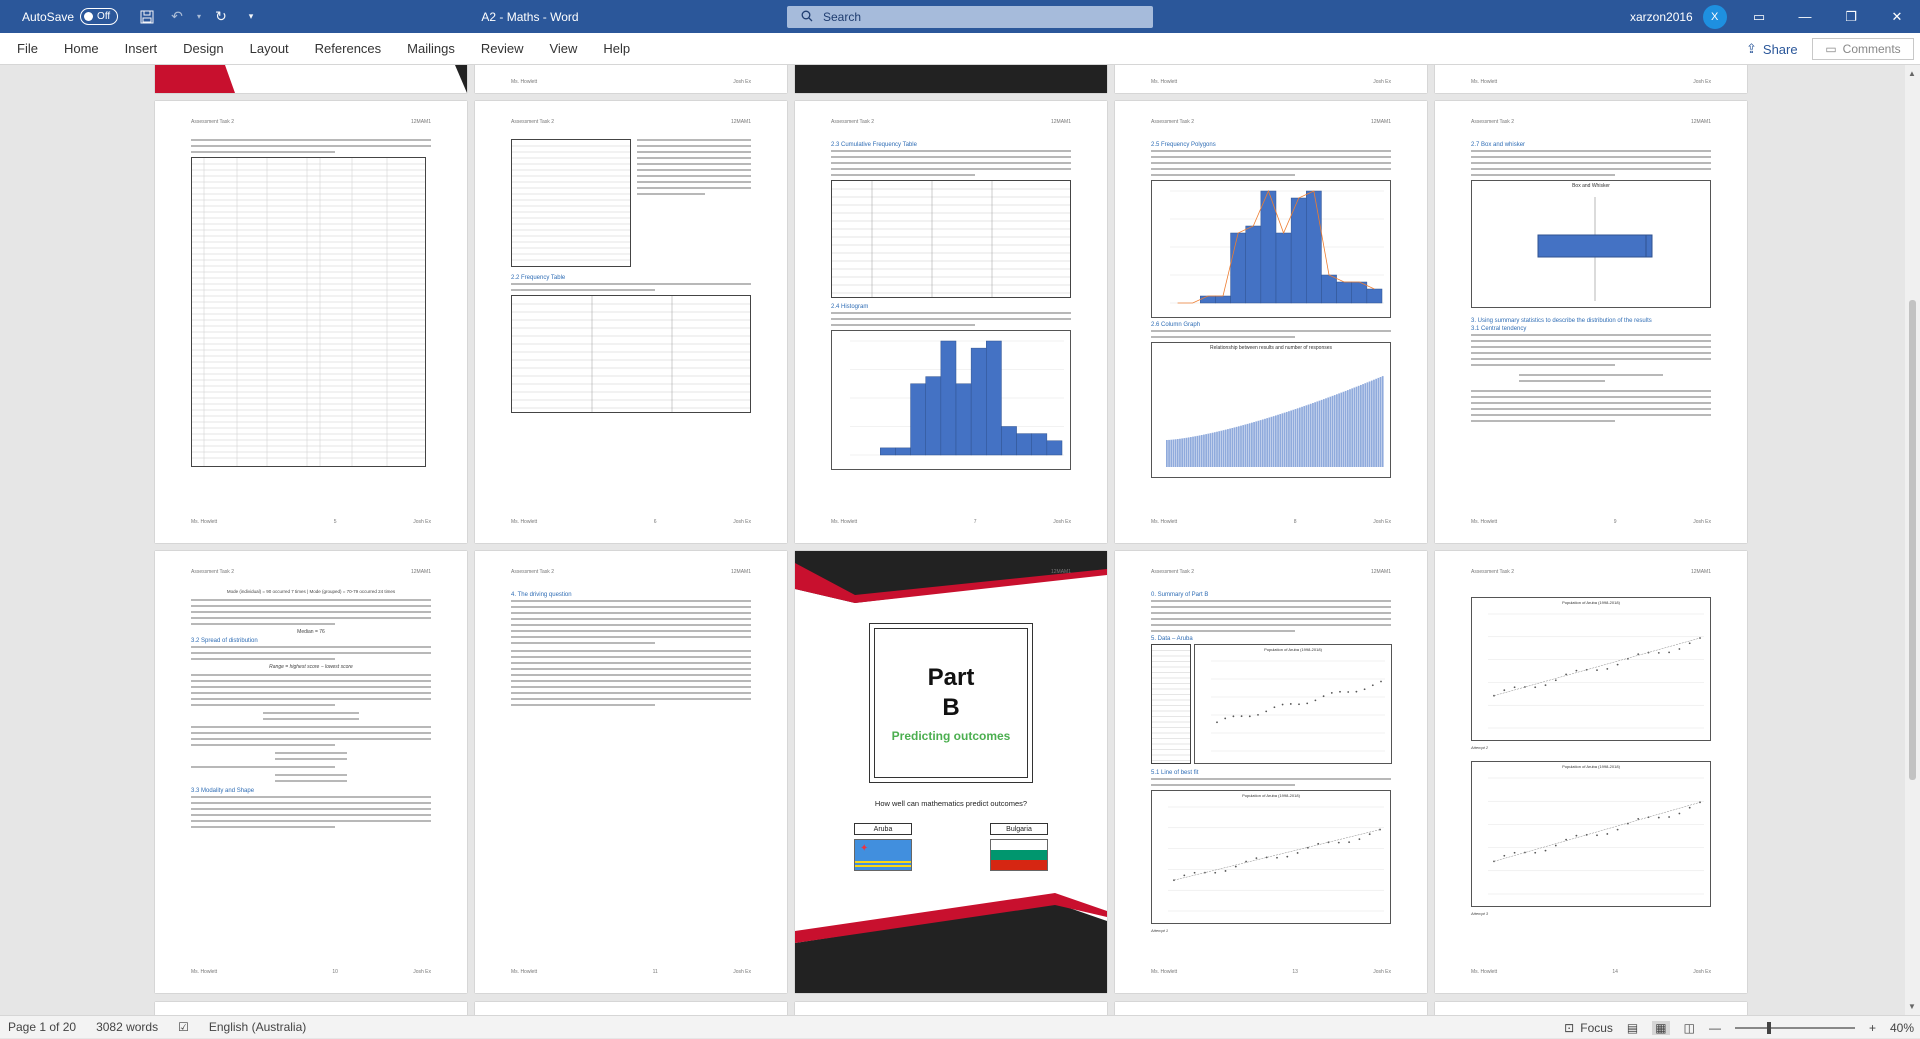 The height and width of the screenshot is (1039, 1920). Describe the element at coordinates (1851, 16) in the screenshot. I see `restore-icon: ❐` at that location.